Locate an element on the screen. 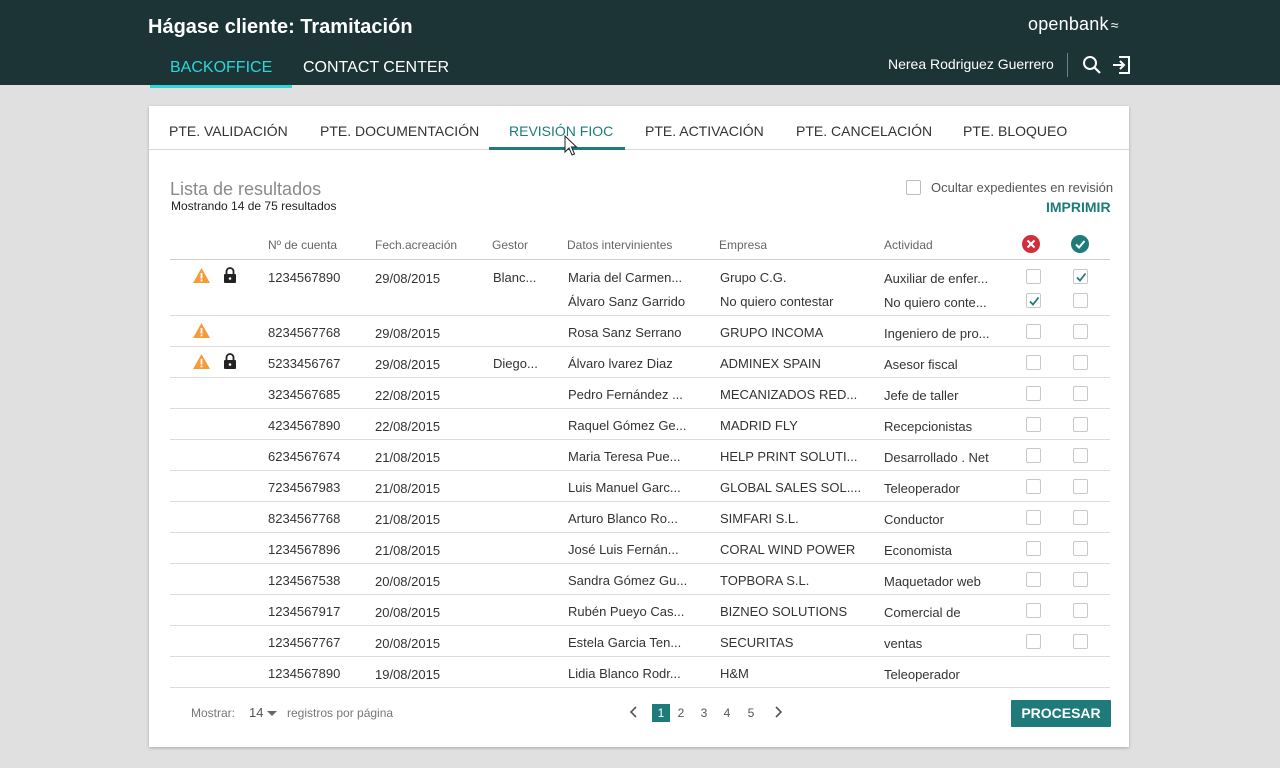 Image resolution: width=1280 pixels, height=768 pixels. cell-created-date: 29/08/2015 is located at coordinates (408, 364).